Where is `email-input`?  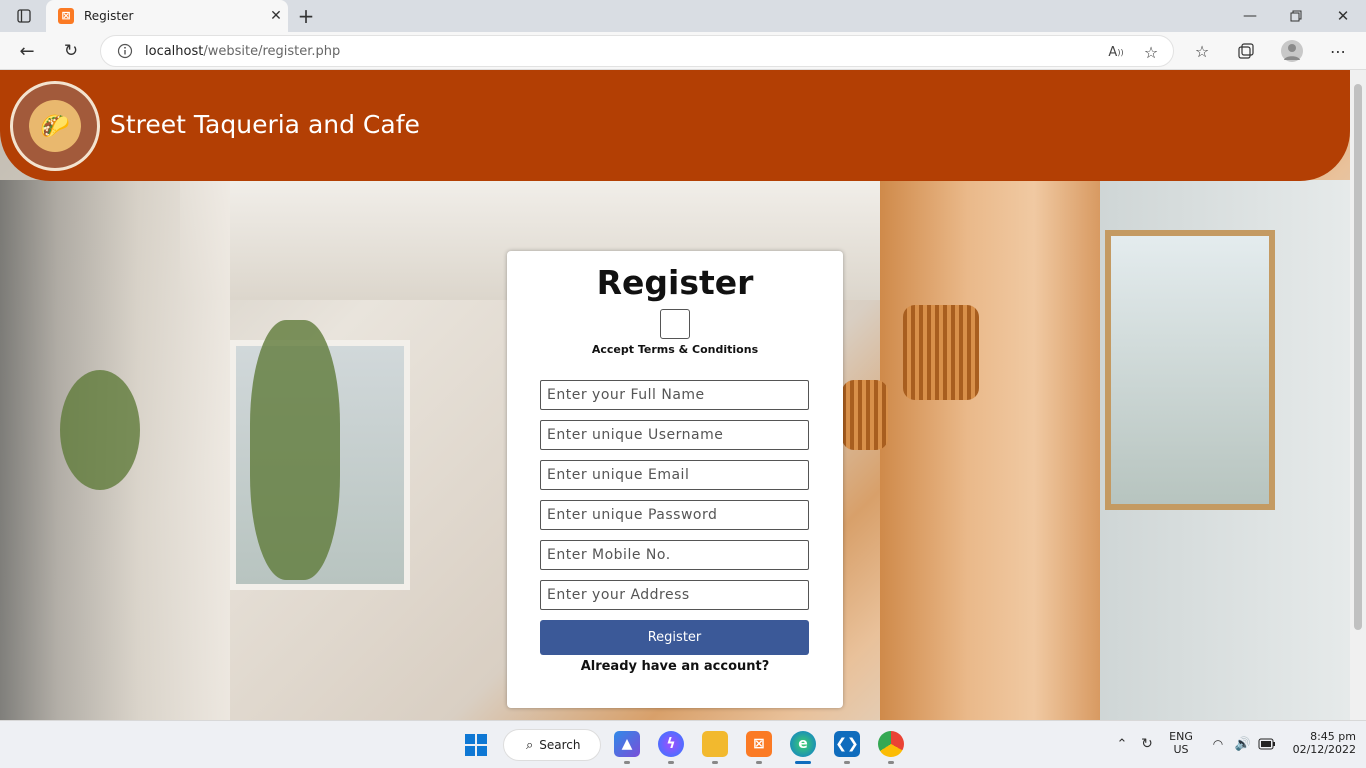
email-input is located at coordinates (674, 475).